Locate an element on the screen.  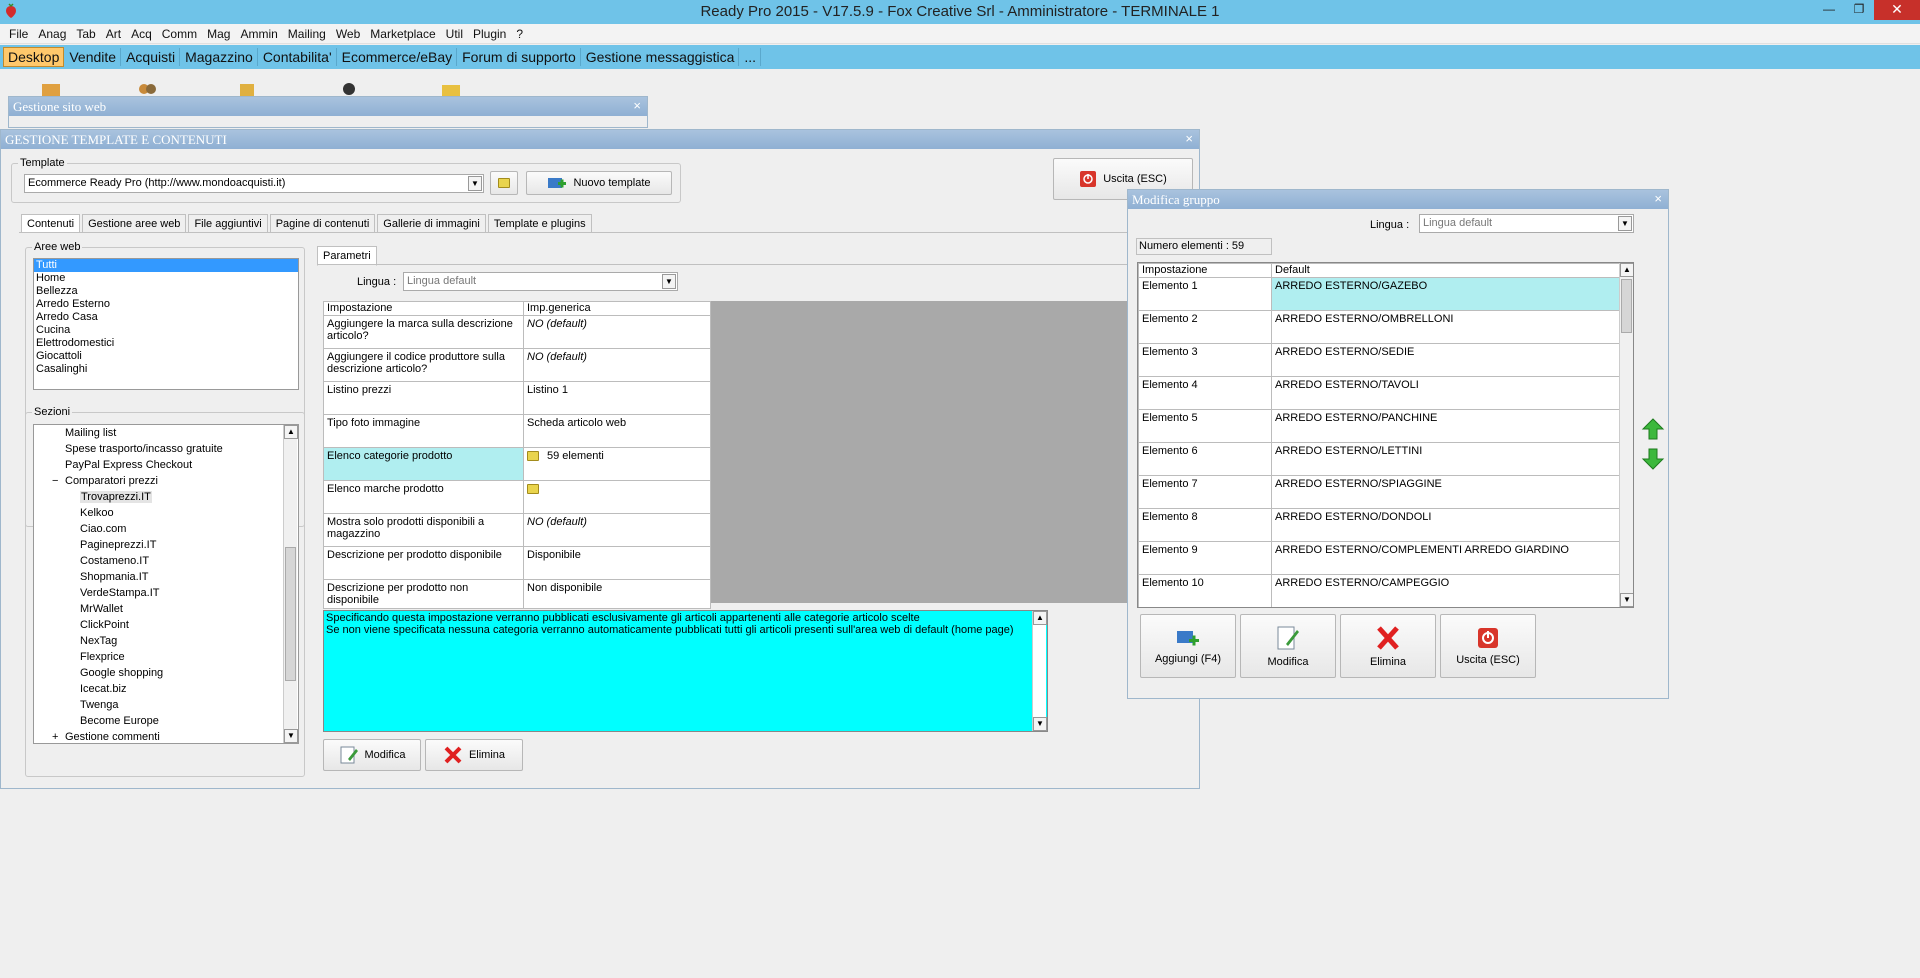
table-row: Elemento 1 ARREDO ESTERNO/GAZEBO is located at coordinates (1379, 294).